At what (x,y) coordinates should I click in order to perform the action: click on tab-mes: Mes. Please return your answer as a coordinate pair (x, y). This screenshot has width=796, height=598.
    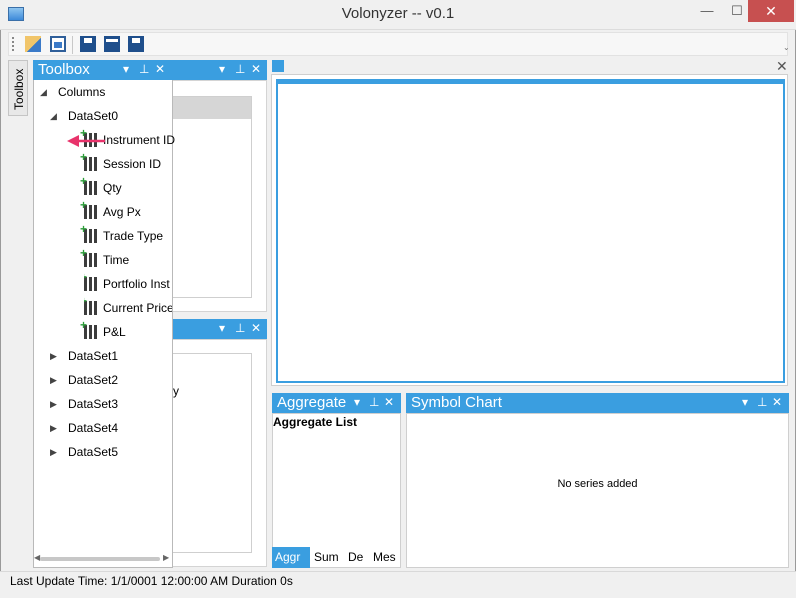
    Looking at the image, I should click on (385, 557).